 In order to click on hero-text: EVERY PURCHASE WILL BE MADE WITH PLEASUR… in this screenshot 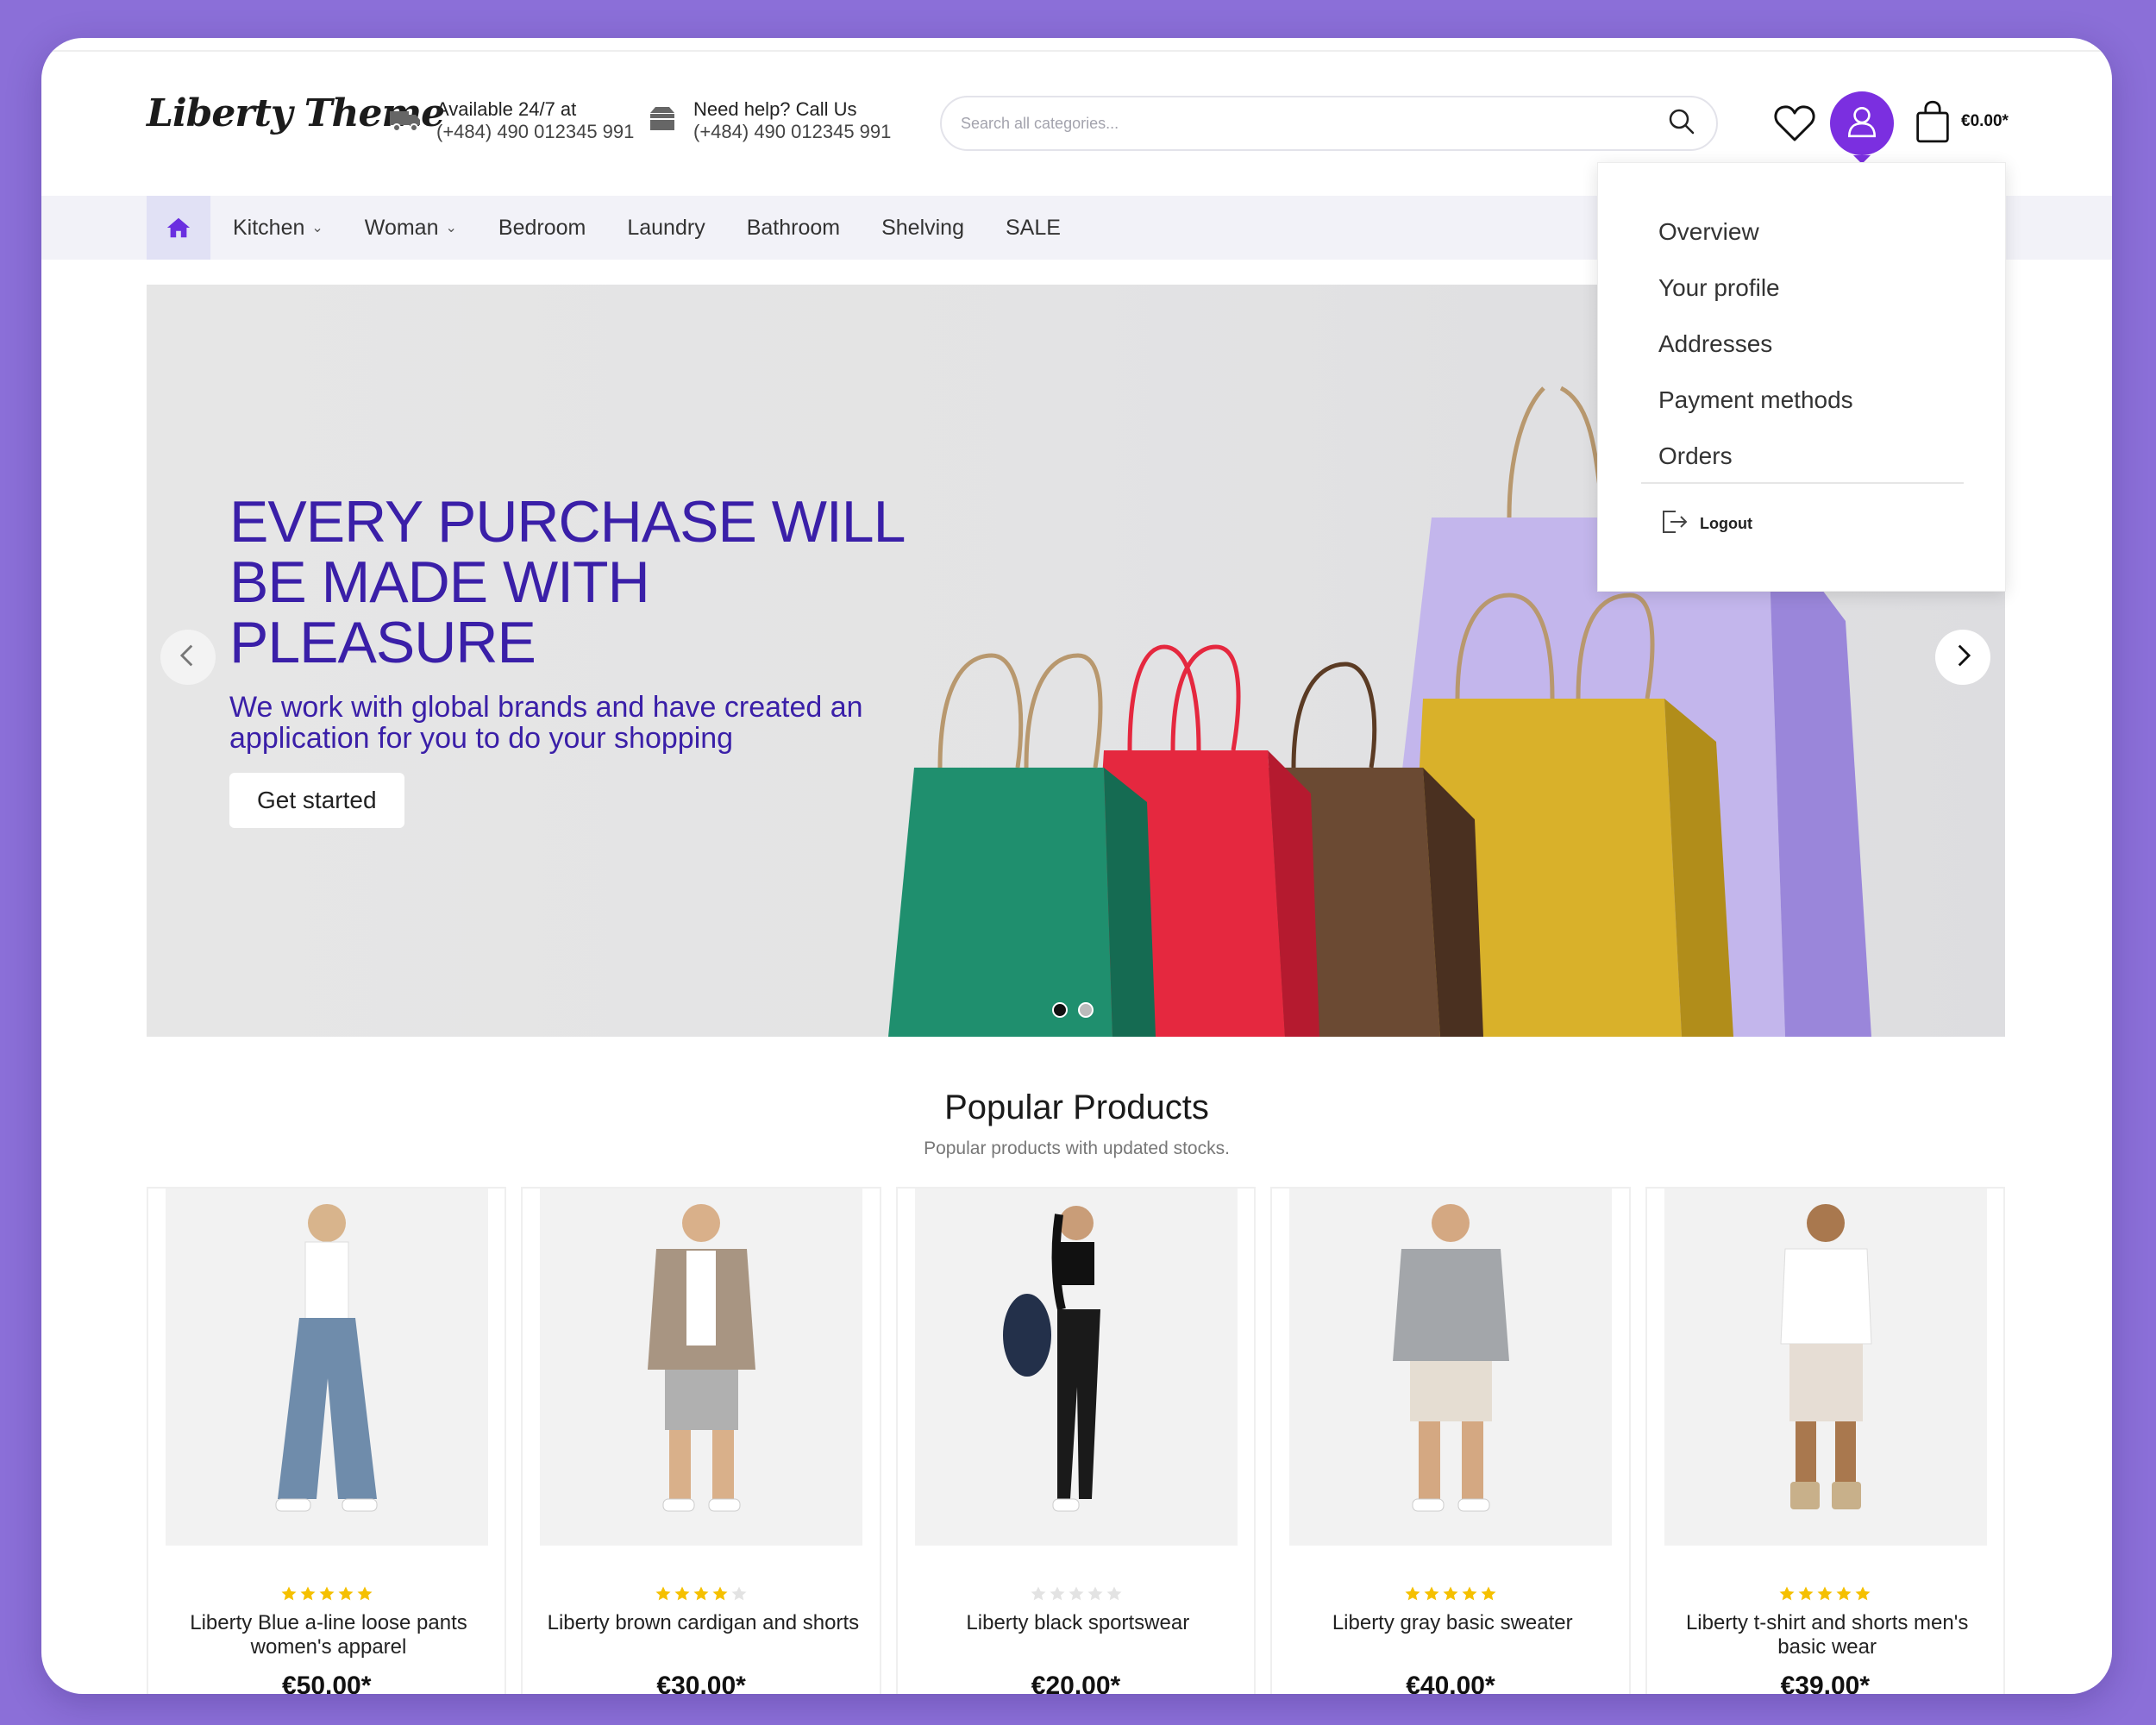, I will do `click(574, 660)`.